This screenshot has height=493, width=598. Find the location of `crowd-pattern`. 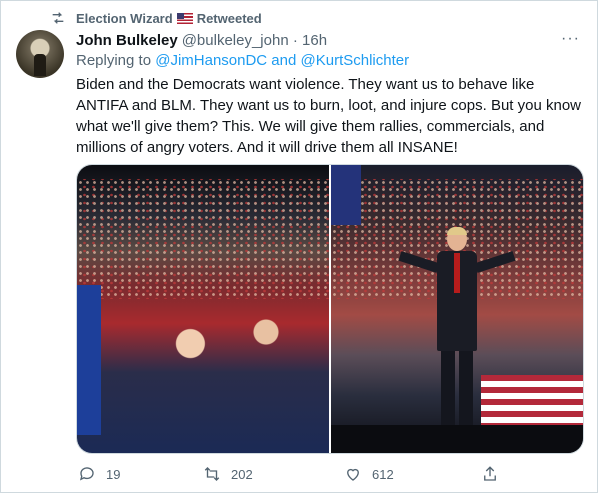

crowd-pattern is located at coordinates (203, 239).